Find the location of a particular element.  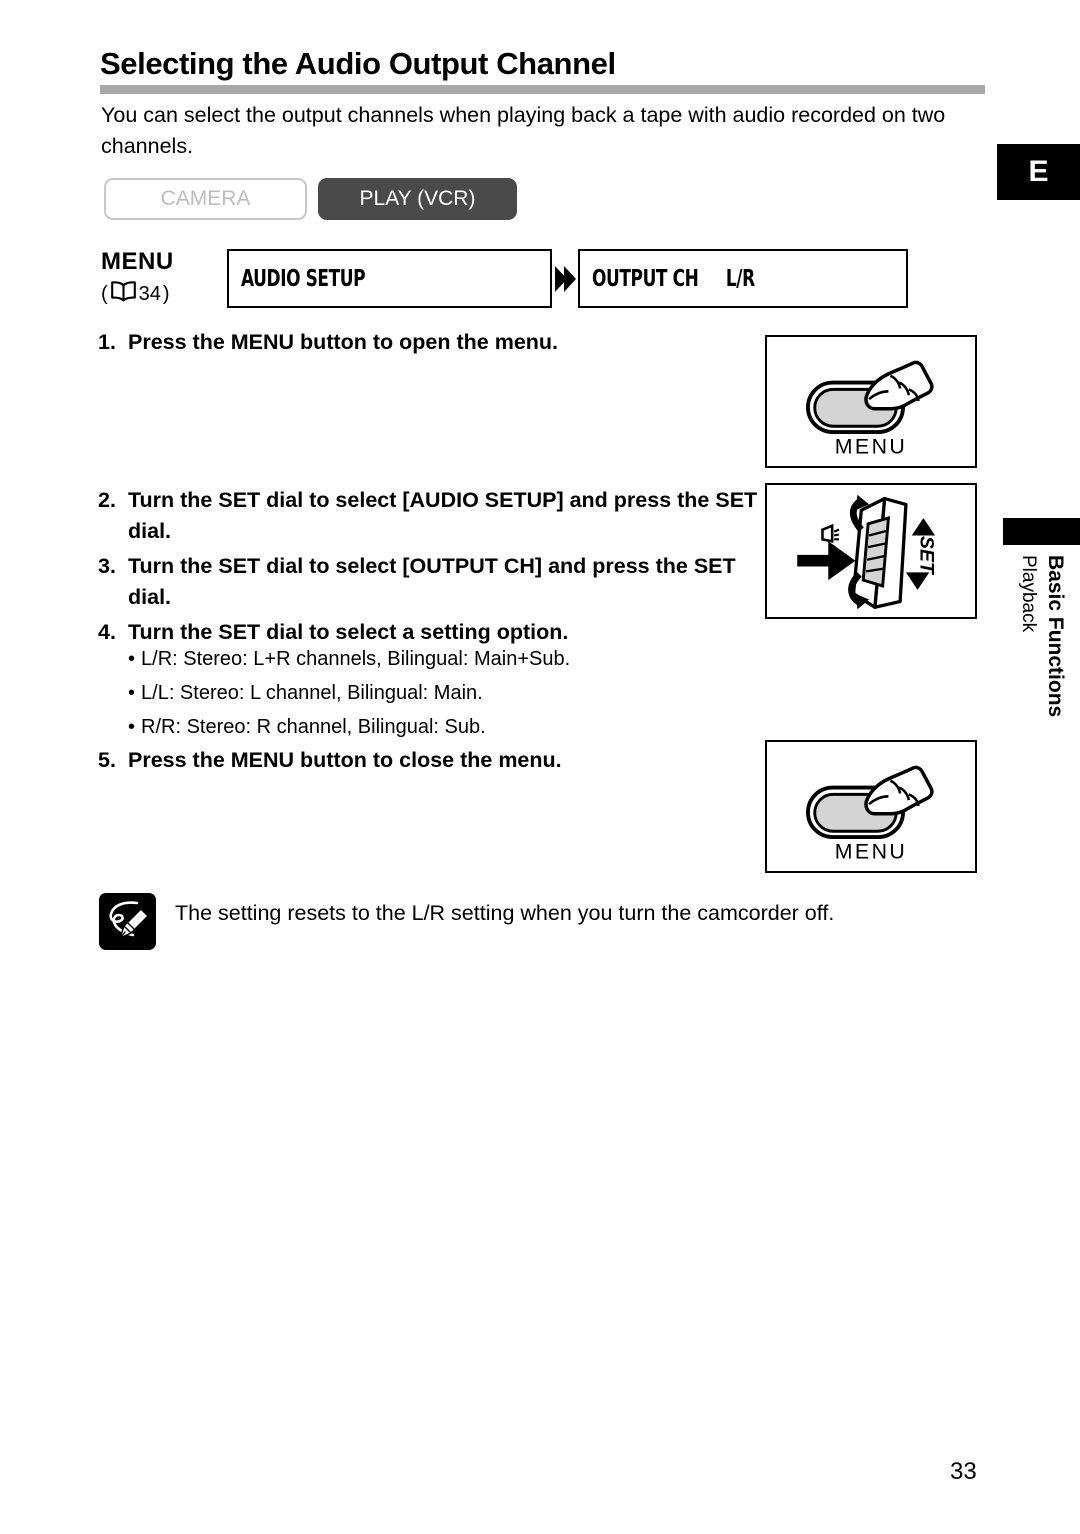

step-number-2: 2. is located at coordinates (107, 500).